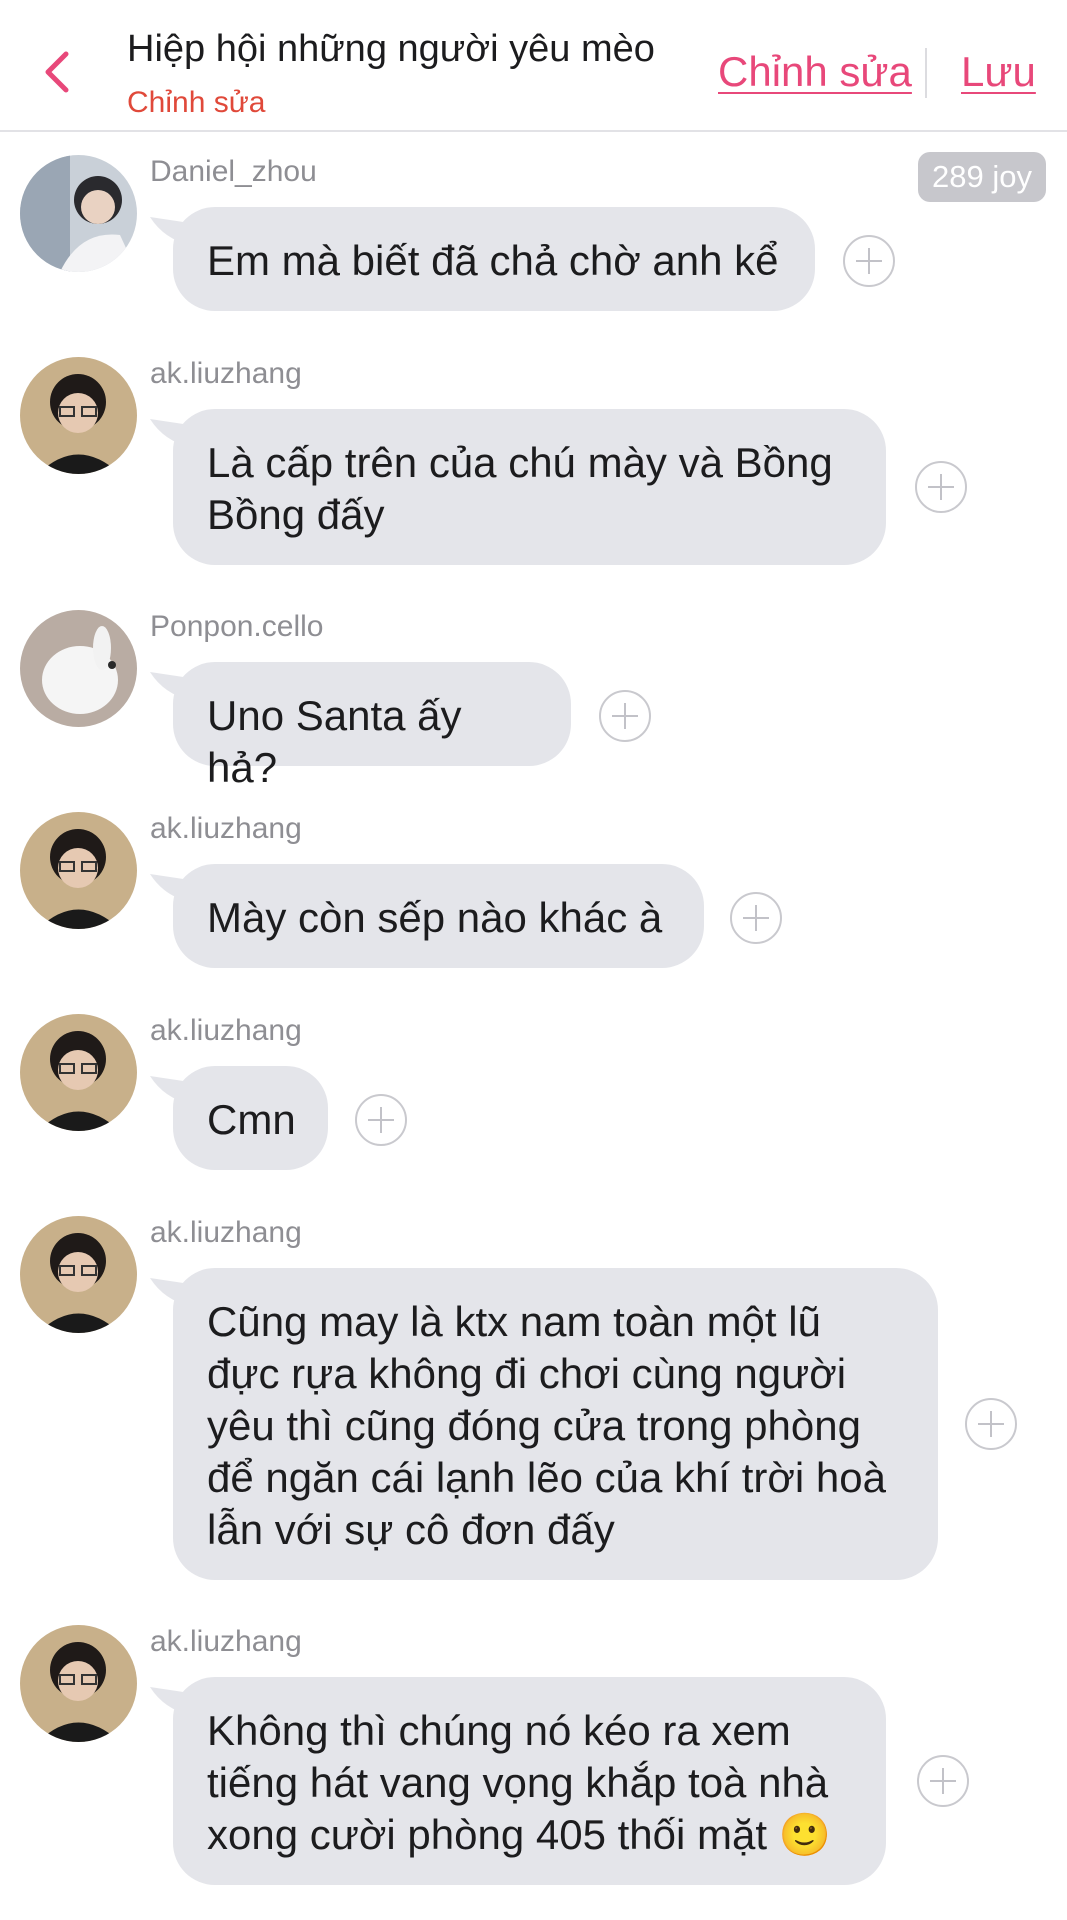  What do you see at coordinates (250, 1118) in the screenshot?
I see `message-bubble: Cmn` at bounding box center [250, 1118].